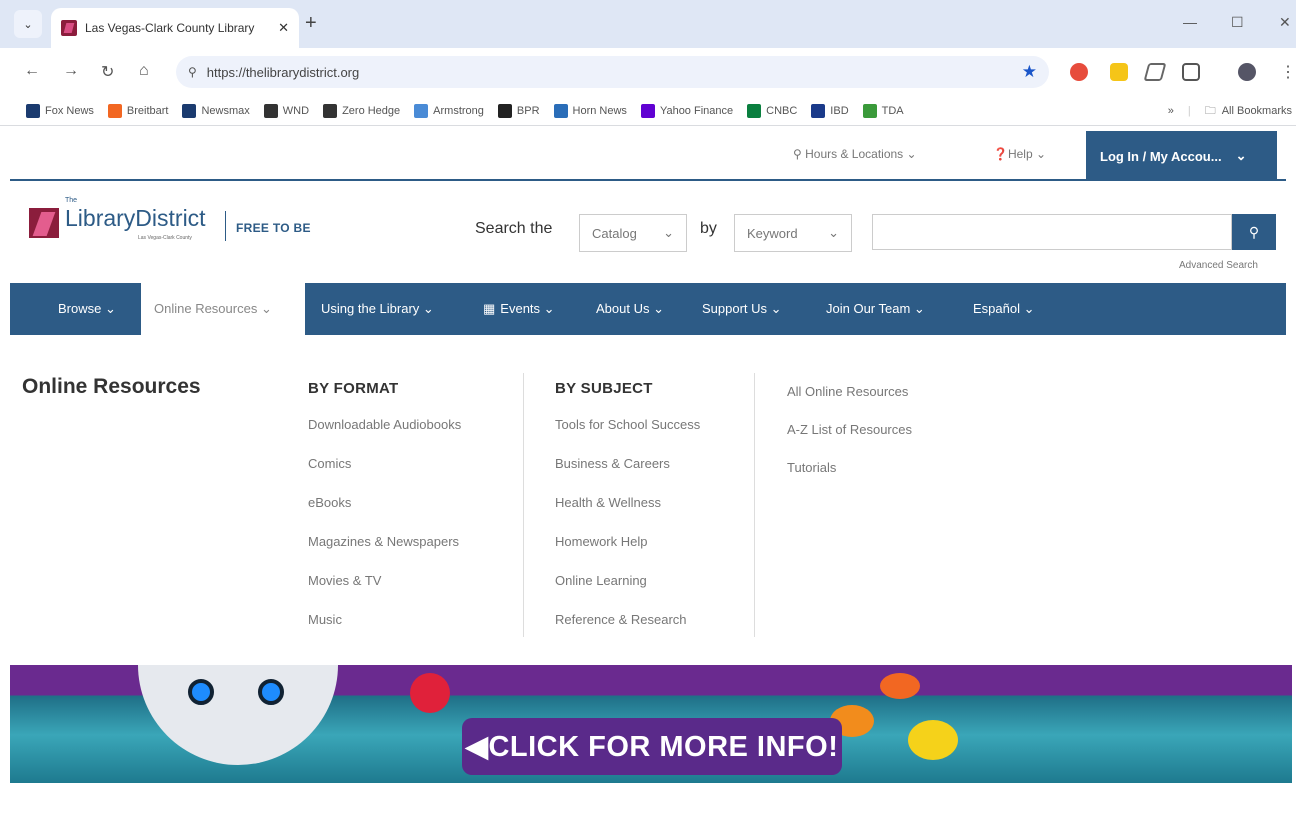 This screenshot has height=813, width=1296. I want to click on browser-menu-icon: ⋮, so click(1288, 72).